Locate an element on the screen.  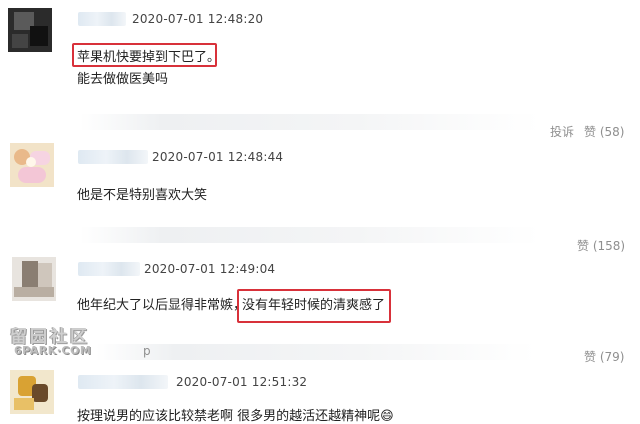
like-count: (158) is located at coordinates (609, 246).